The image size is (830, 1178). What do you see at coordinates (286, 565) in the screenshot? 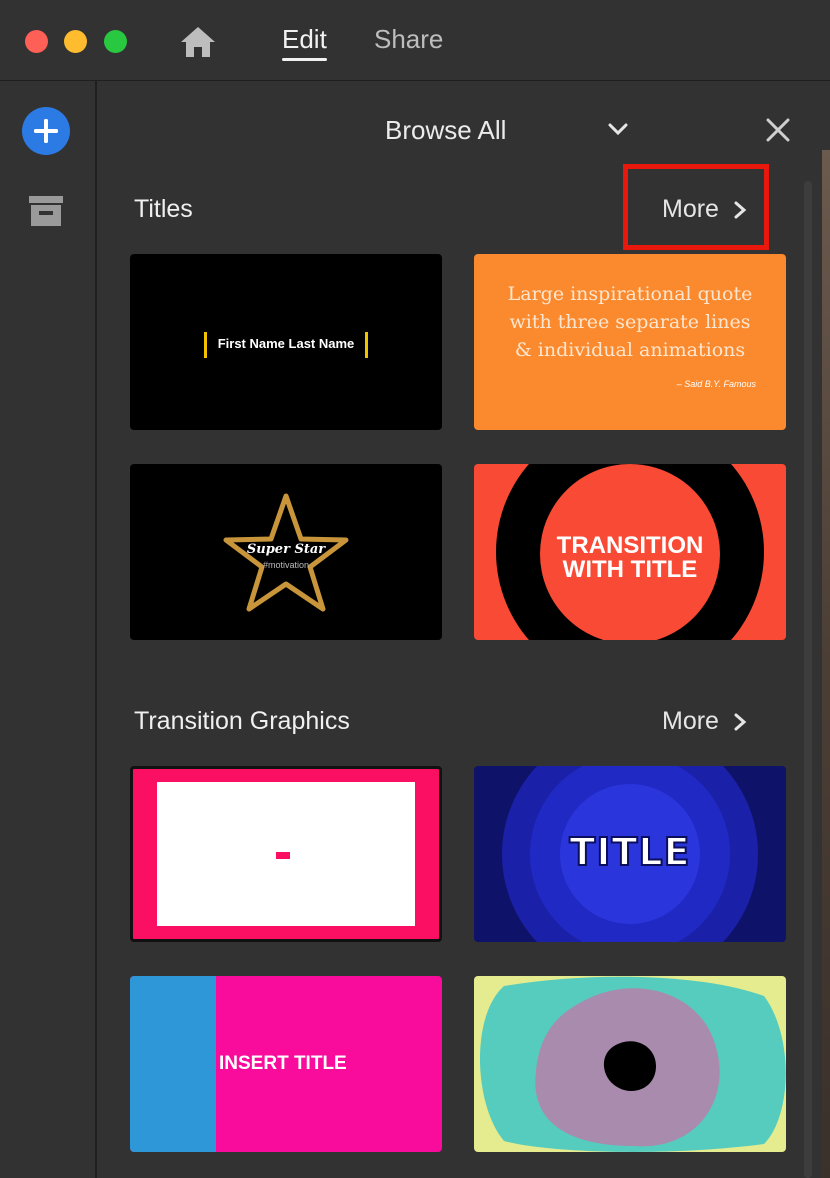
I see `super-star-subtitle: #motivation` at bounding box center [286, 565].